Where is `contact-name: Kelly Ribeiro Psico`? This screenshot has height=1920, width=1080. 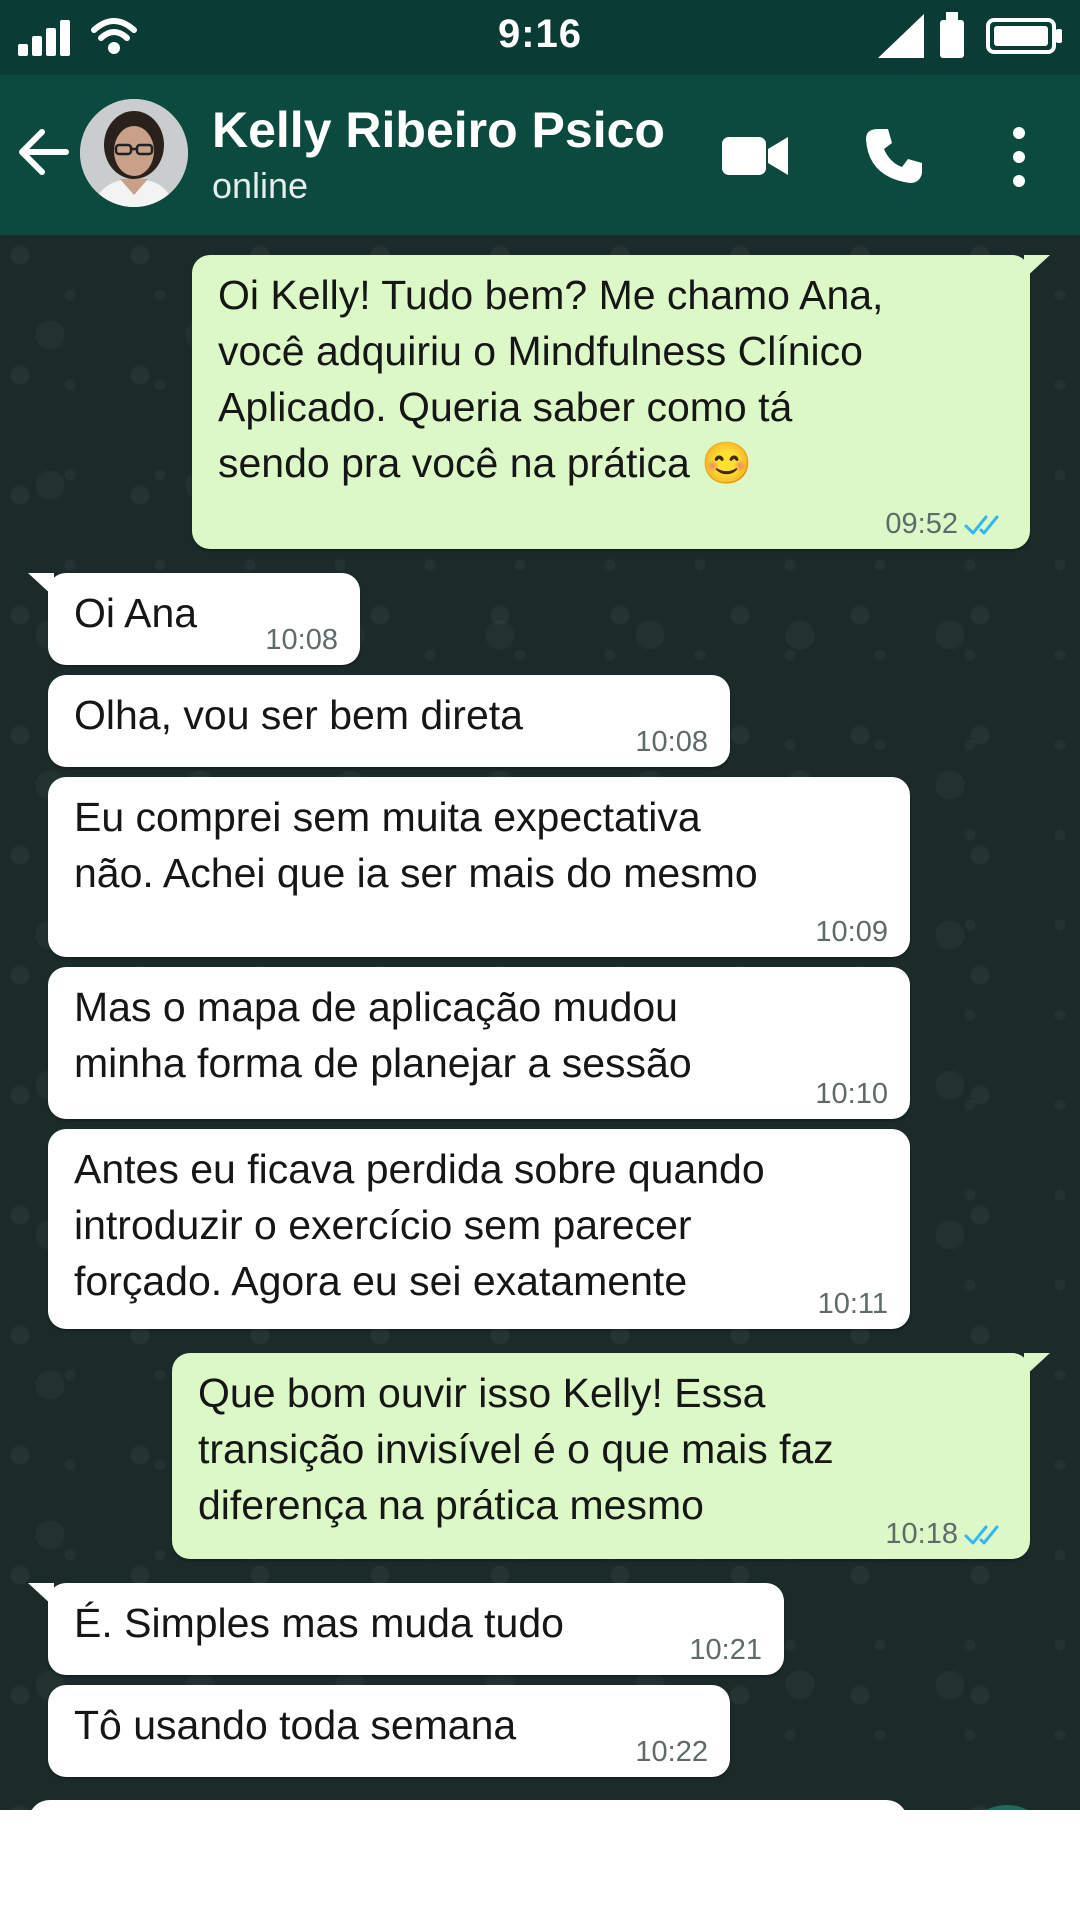 contact-name: Kelly Ribeiro Psico is located at coordinates (438, 130).